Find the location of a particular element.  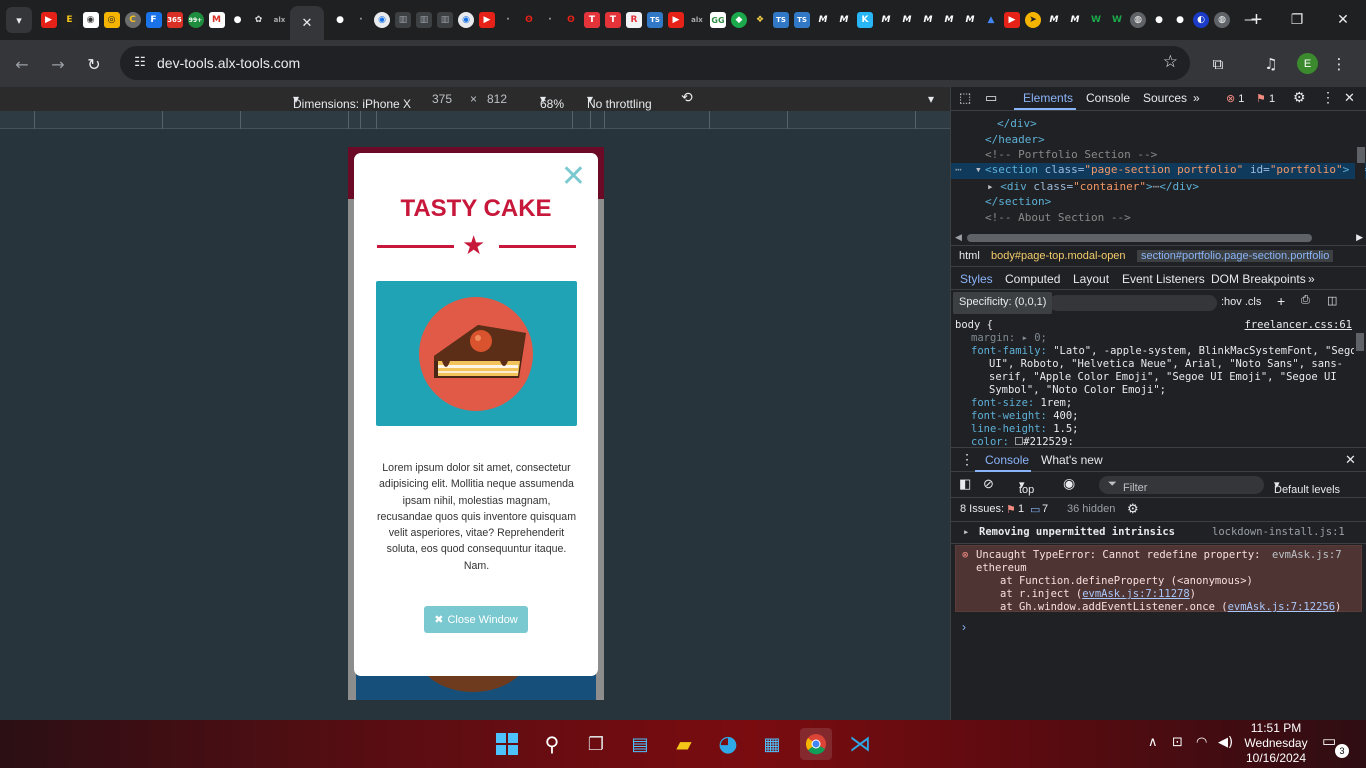

breadcrumb-section: section#portfolio.page-section.portfolio is located at coordinates (1235, 256).